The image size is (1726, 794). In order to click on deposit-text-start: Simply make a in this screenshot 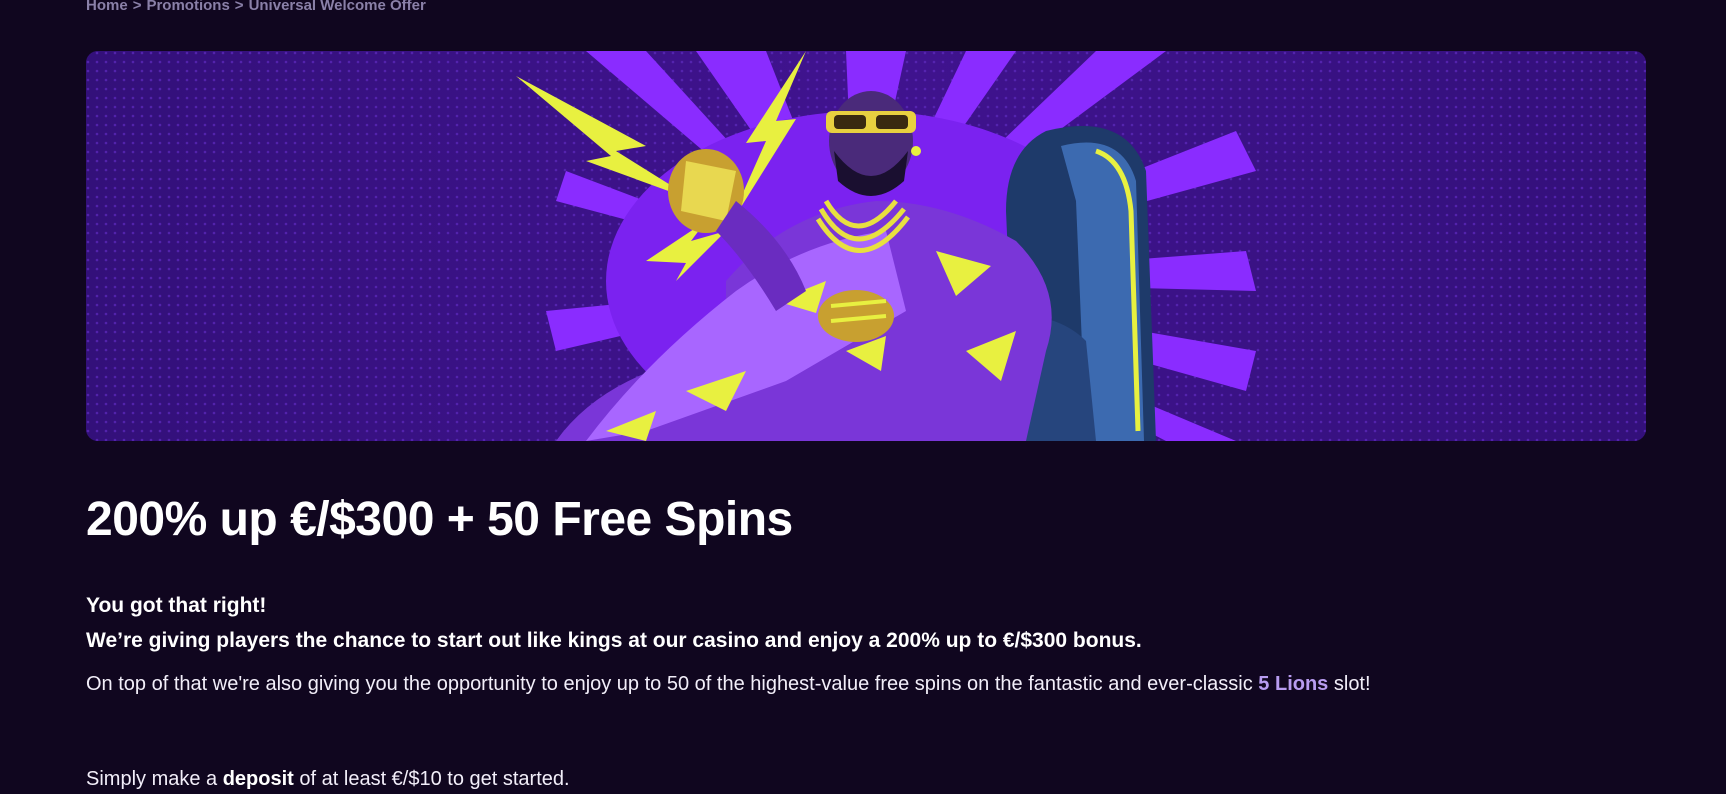, I will do `click(154, 779)`.